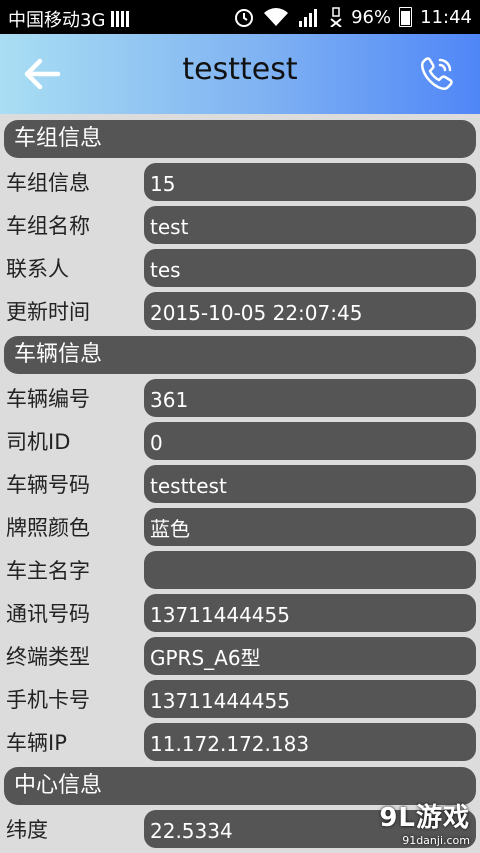 The image size is (480, 853). What do you see at coordinates (244, 18) in the screenshot?
I see `alarm-icon` at bounding box center [244, 18].